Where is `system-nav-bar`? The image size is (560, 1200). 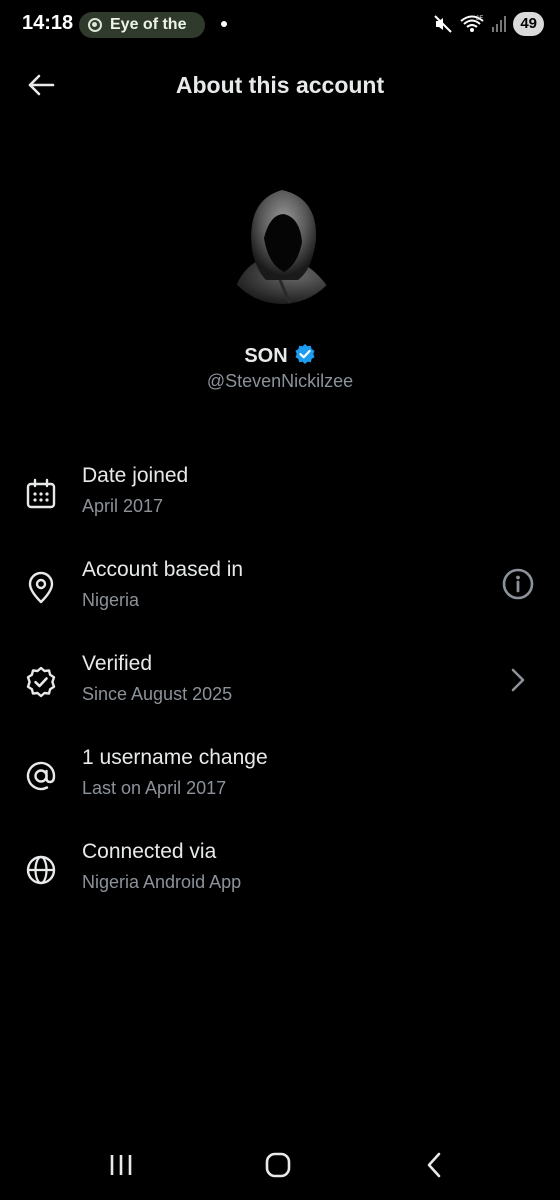
system-nav-bar is located at coordinates (280, 1165).